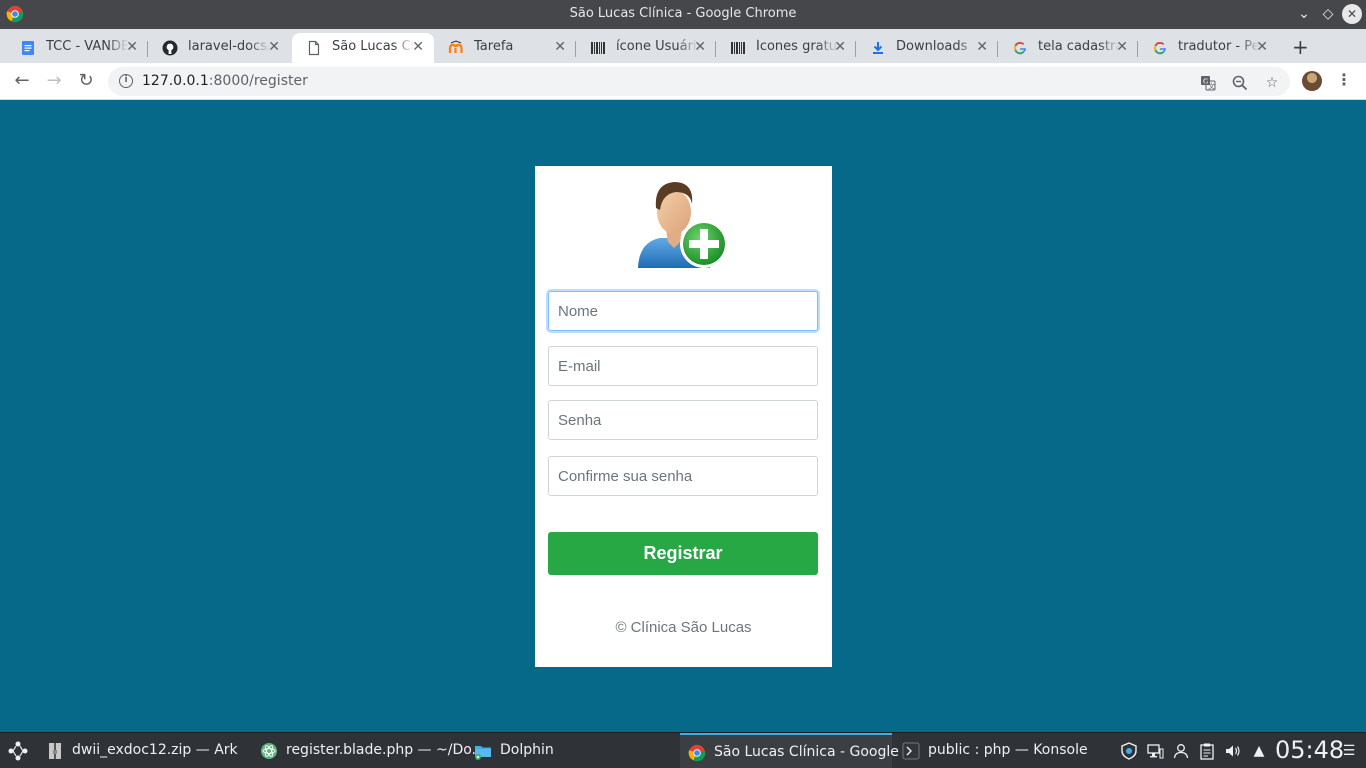  I want to click on task-konsole: public : php — Konsole, so click(999, 750).